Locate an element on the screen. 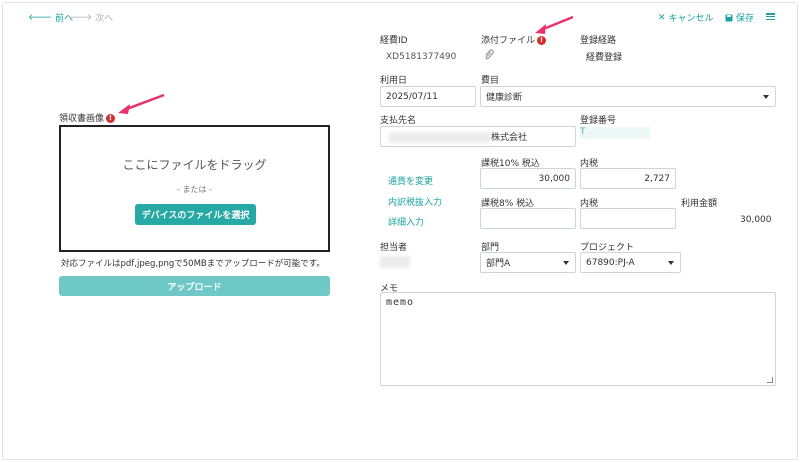 This screenshot has width=800, height=462. drop-zone-title: ここにファイルをドラッグ is located at coordinates (194, 165).